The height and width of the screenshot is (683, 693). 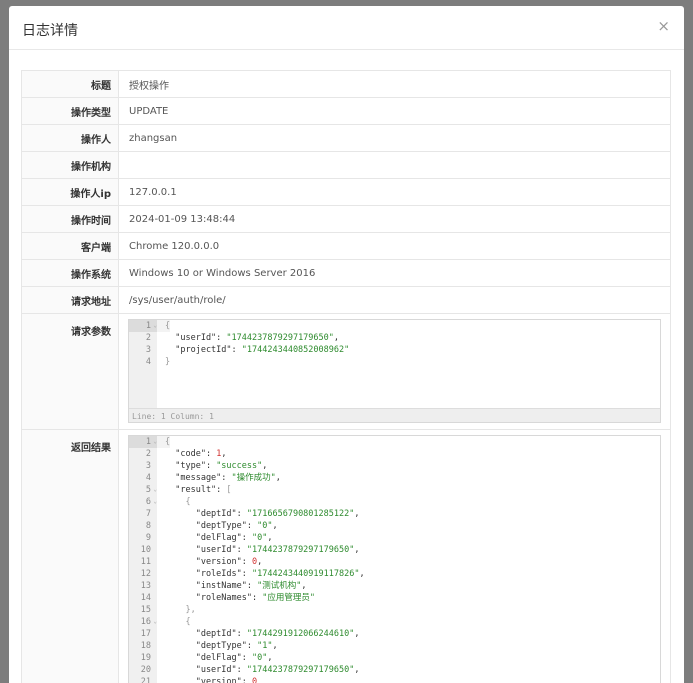 What do you see at coordinates (70, 371) in the screenshot?
I see `field-label: 请求参数` at bounding box center [70, 371].